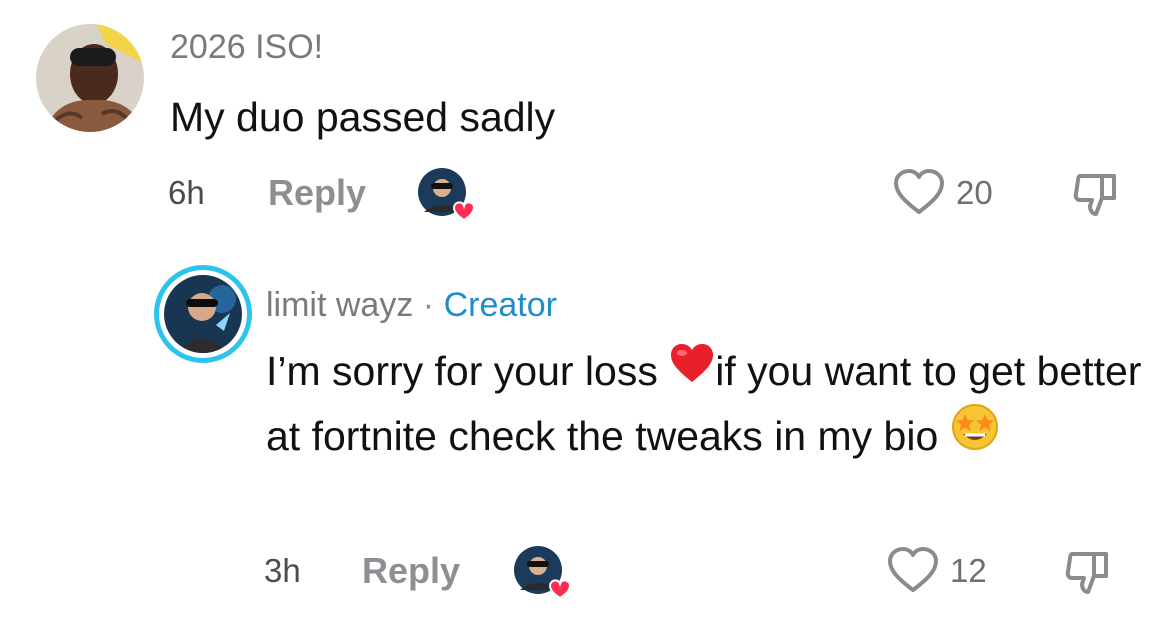 Image resolution: width=1170 pixels, height=619 pixels. What do you see at coordinates (246, 47) in the screenshot?
I see `comment-username: 2026 ISO!` at bounding box center [246, 47].